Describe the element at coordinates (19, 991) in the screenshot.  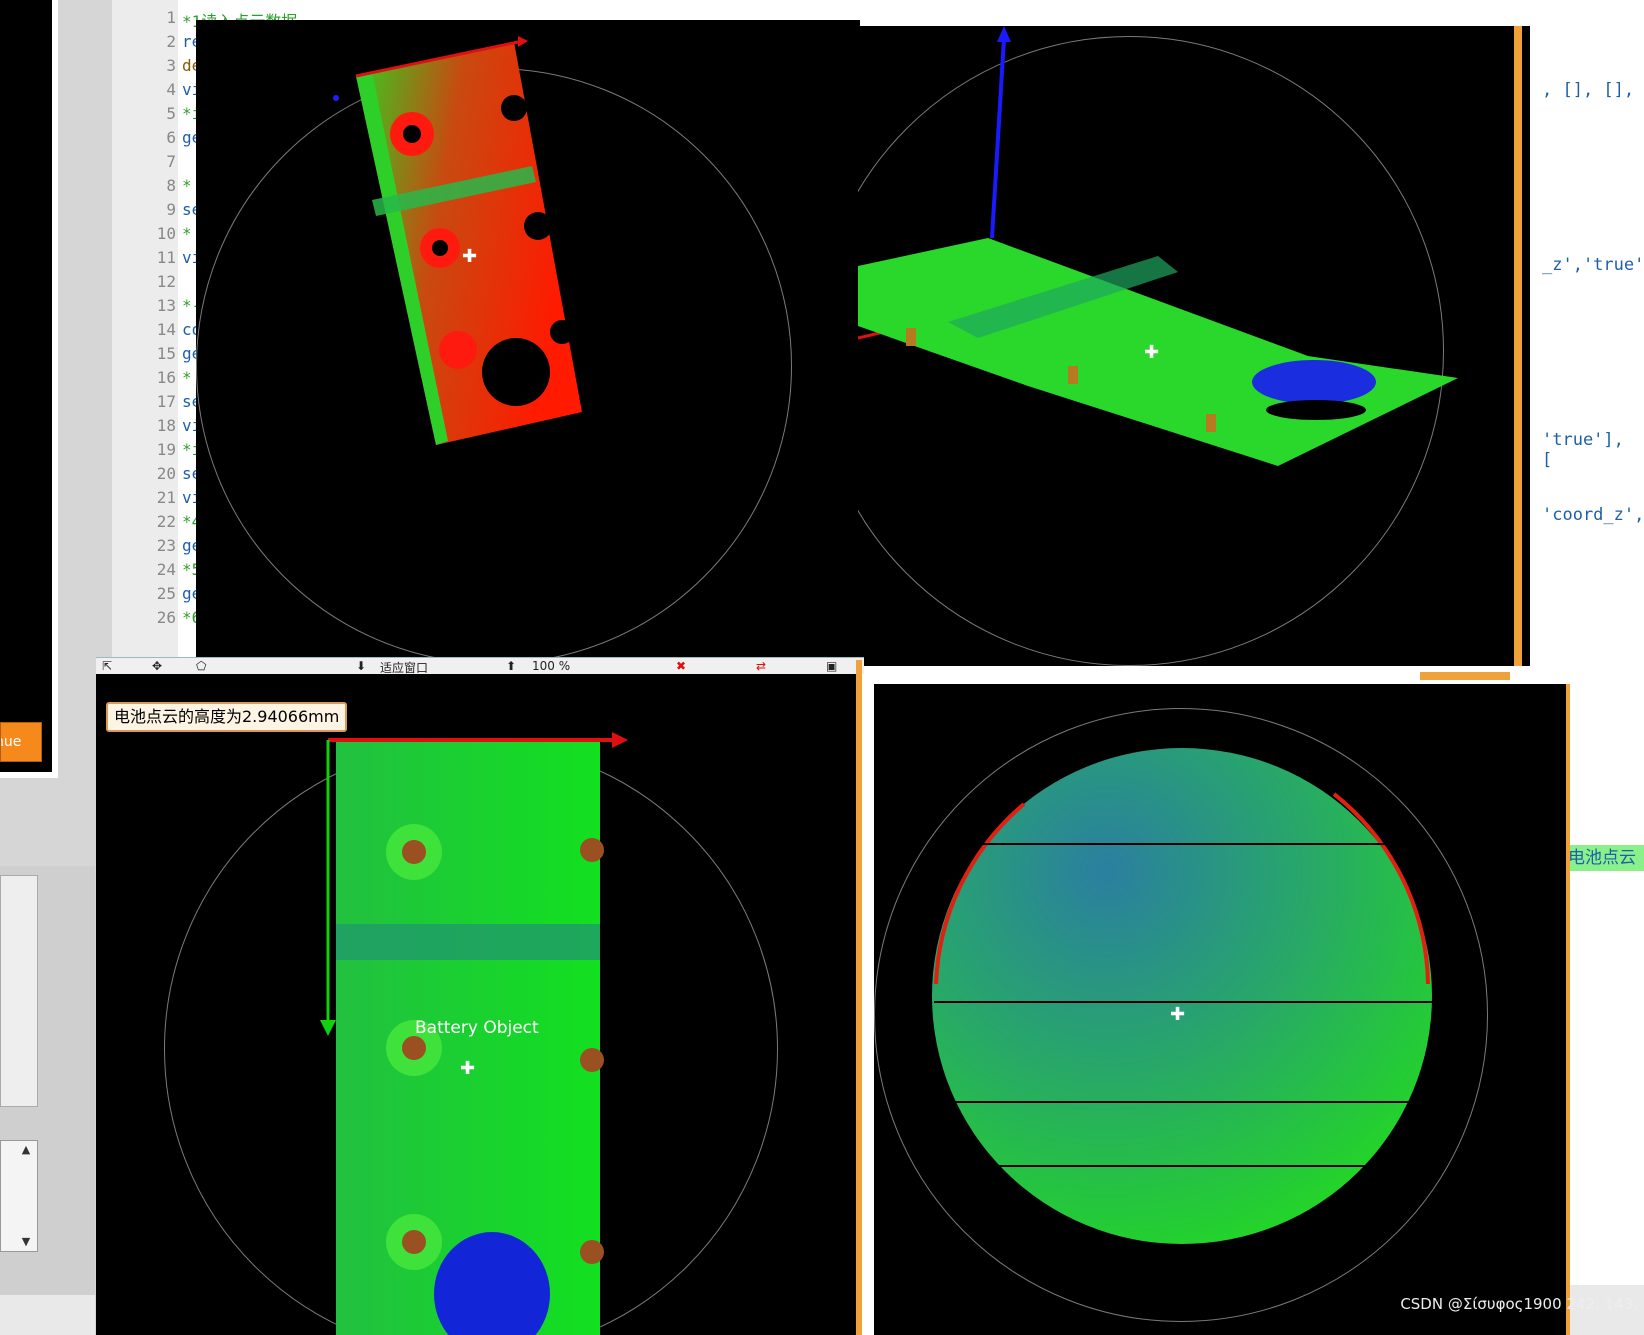
I see `variable-list` at that location.